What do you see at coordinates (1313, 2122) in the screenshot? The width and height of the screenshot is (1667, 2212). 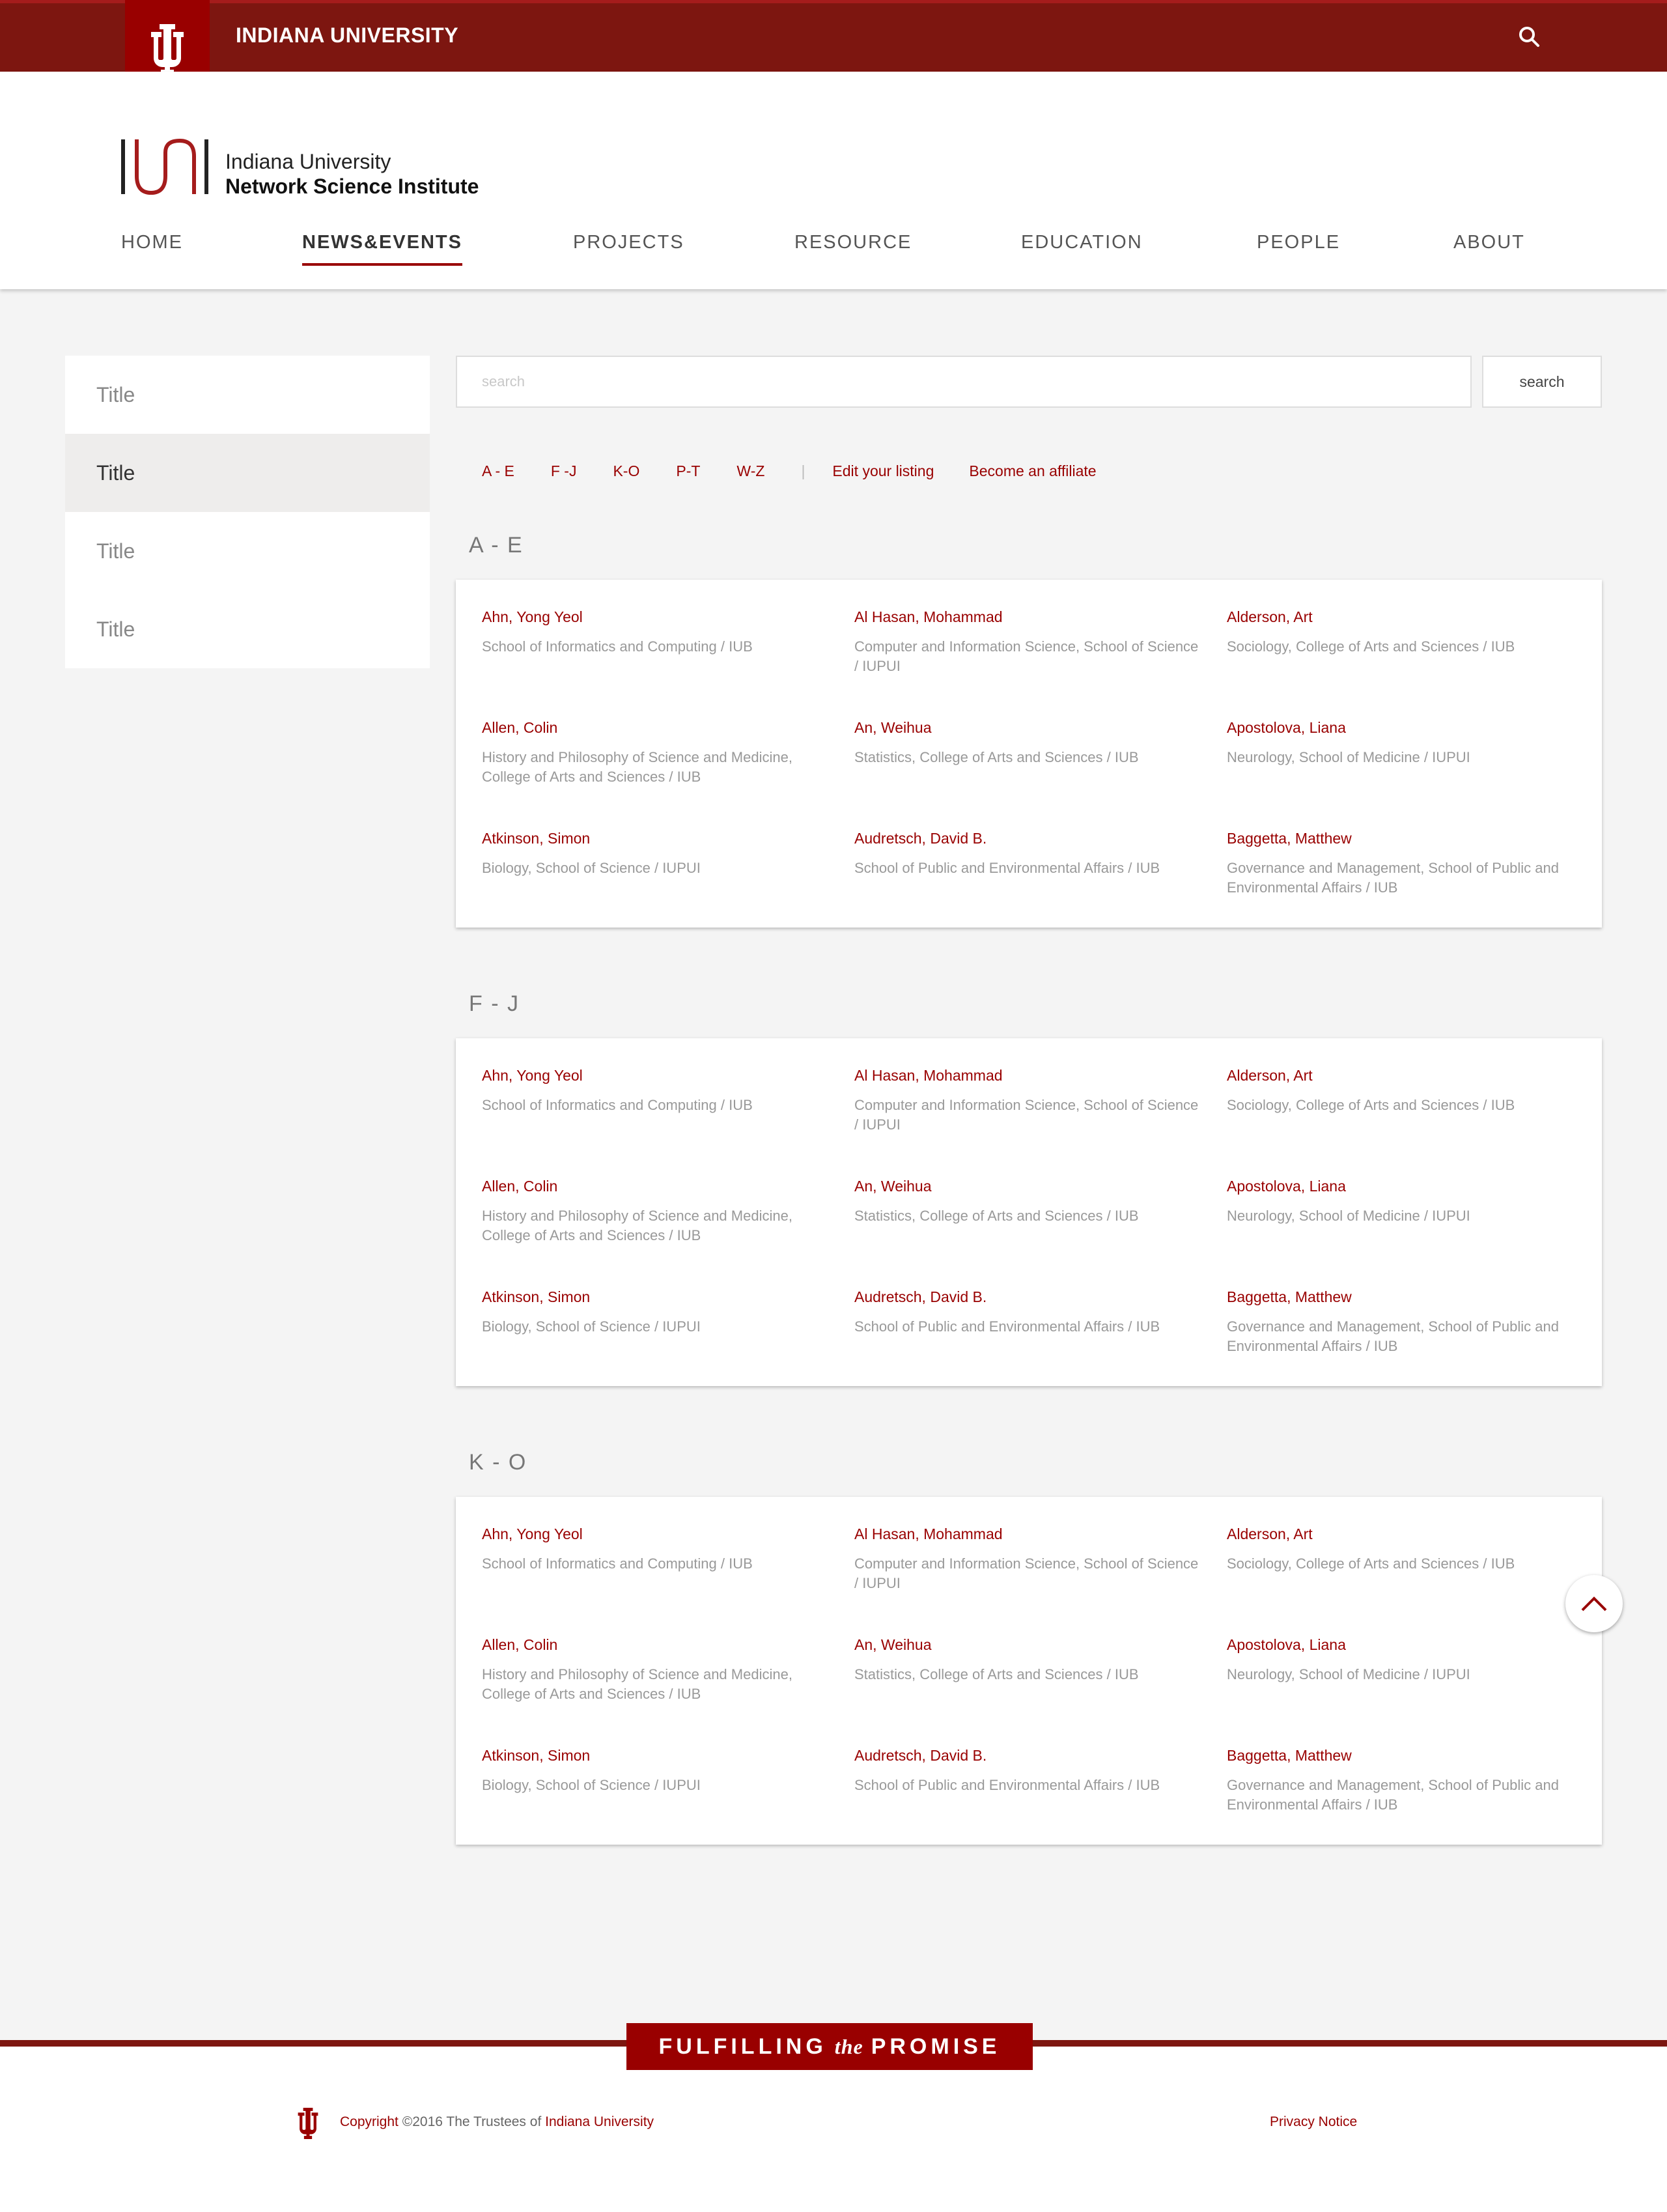 I see `privacy-notice-link: Privacy Notice` at bounding box center [1313, 2122].